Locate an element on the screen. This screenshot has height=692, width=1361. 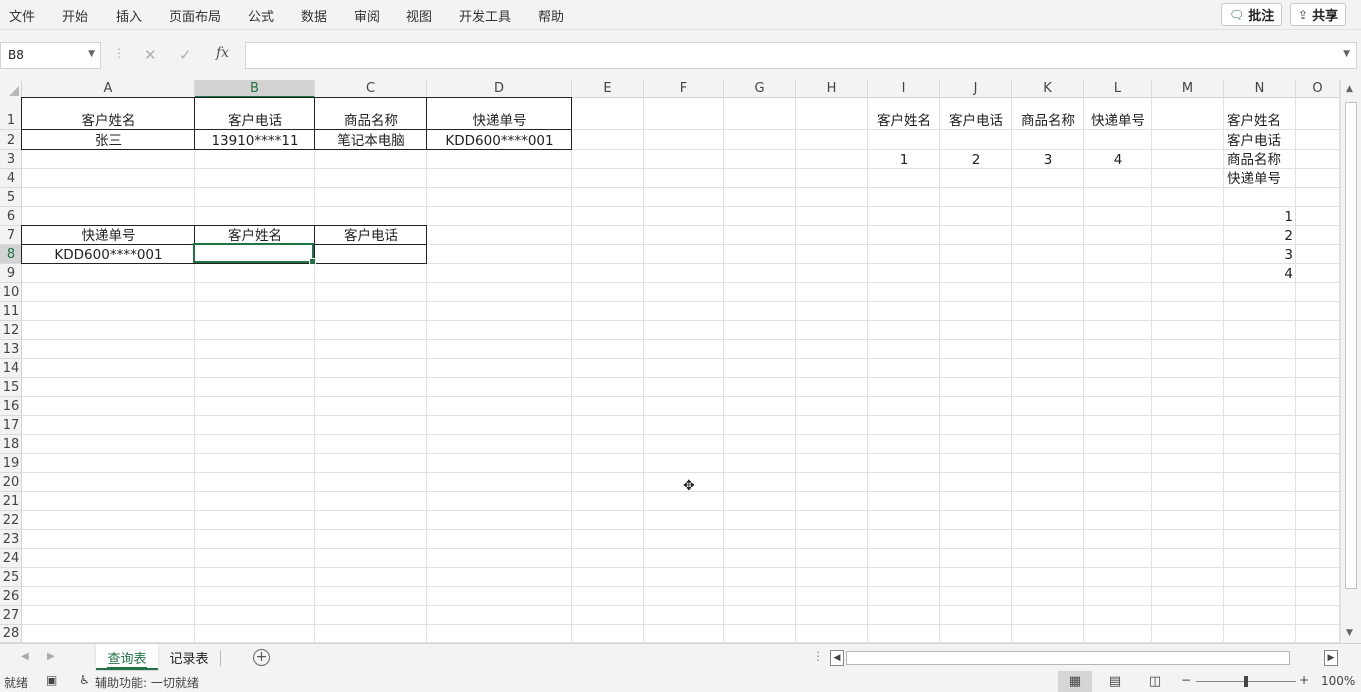
scroll-up-icon: ▲ is located at coordinates (1349, 89).